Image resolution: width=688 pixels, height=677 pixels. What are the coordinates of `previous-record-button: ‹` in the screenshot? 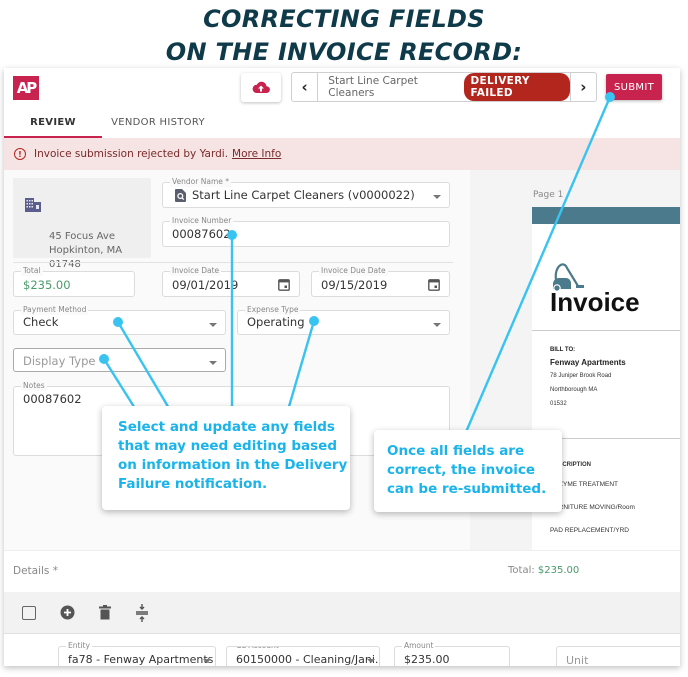 It's located at (305, 87).